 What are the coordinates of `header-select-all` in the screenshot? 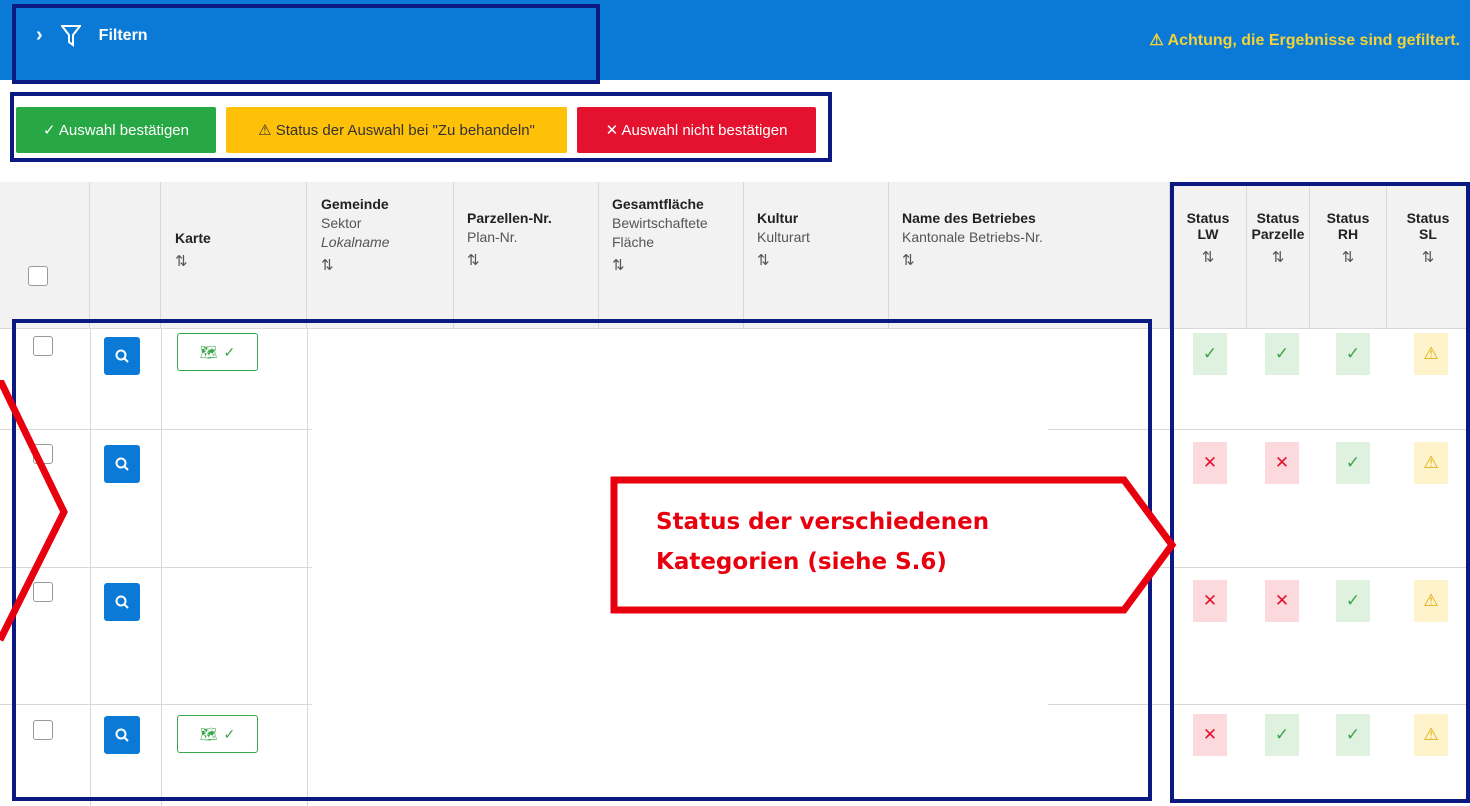 It's located at (45, 255).